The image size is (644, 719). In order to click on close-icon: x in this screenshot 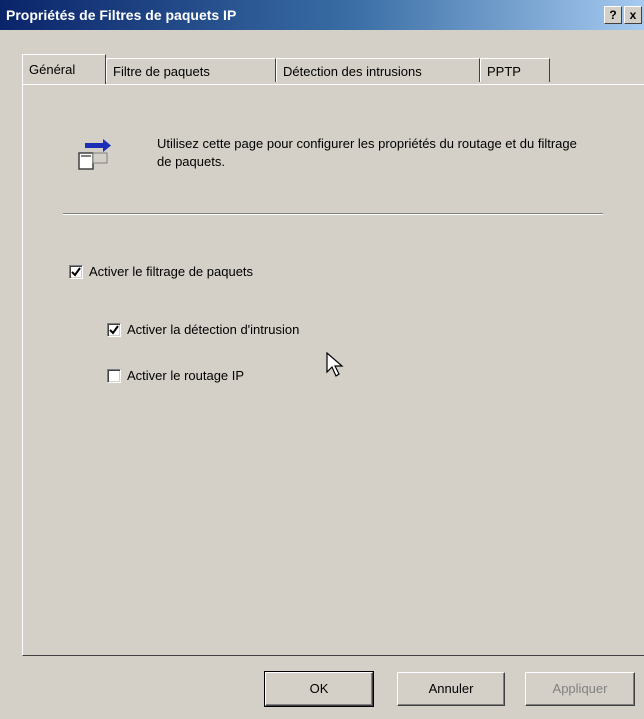, I will do `click(633, 15)`.